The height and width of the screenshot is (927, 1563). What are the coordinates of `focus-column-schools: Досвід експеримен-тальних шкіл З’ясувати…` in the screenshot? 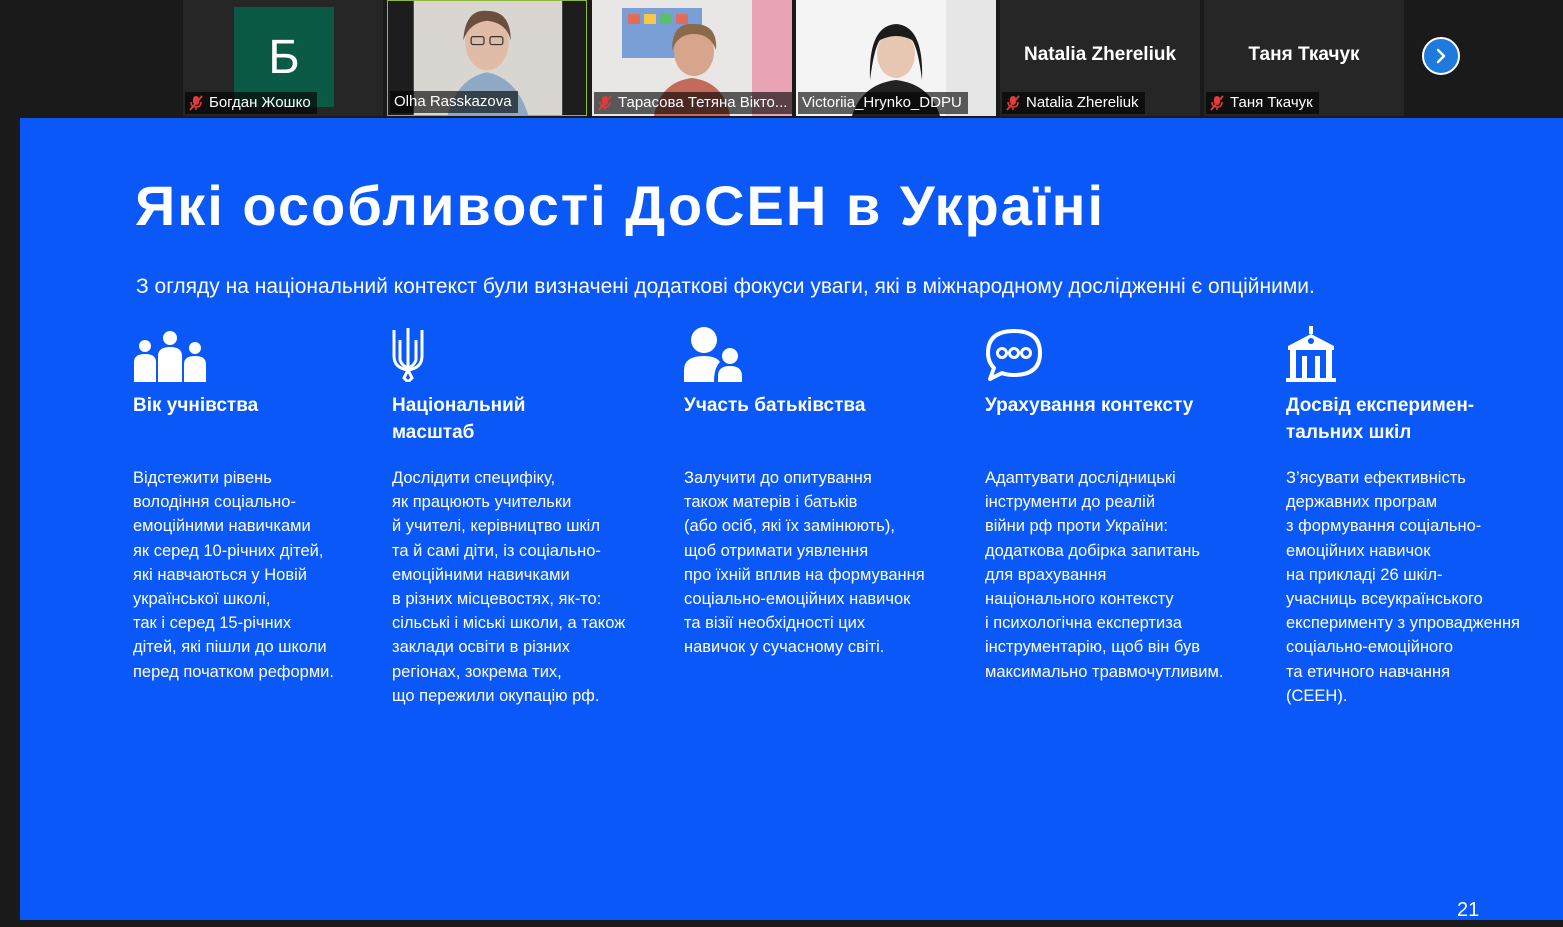 It's located at (1416, 515).